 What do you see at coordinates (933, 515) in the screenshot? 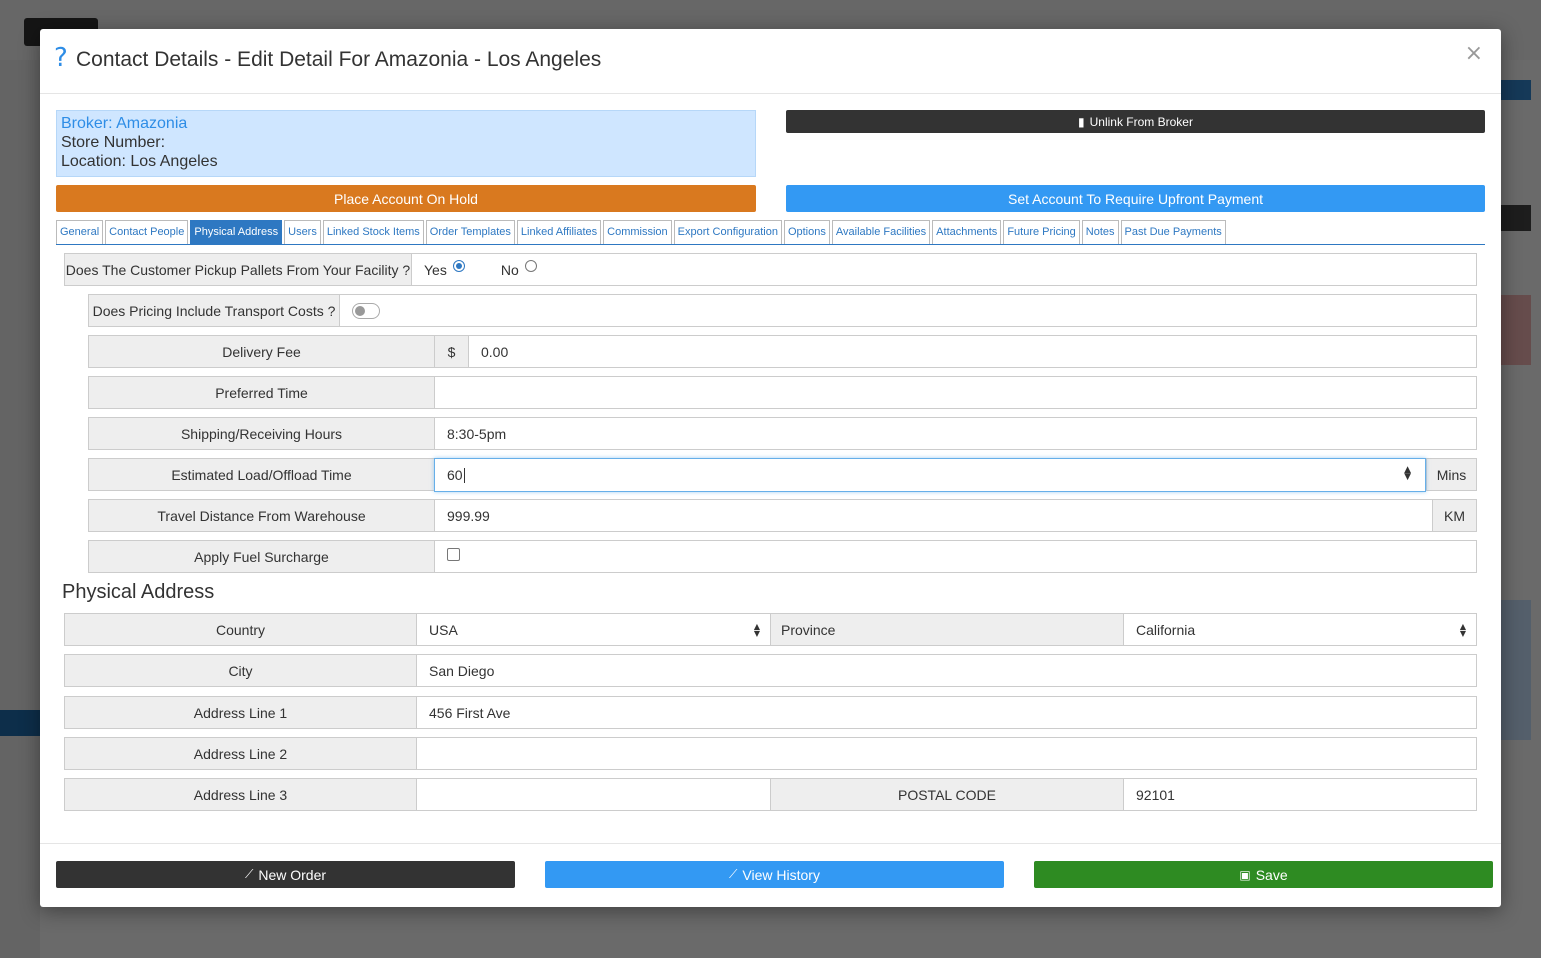
I see `travel-distance-input: 999.99` at bounding box center [933, 515].